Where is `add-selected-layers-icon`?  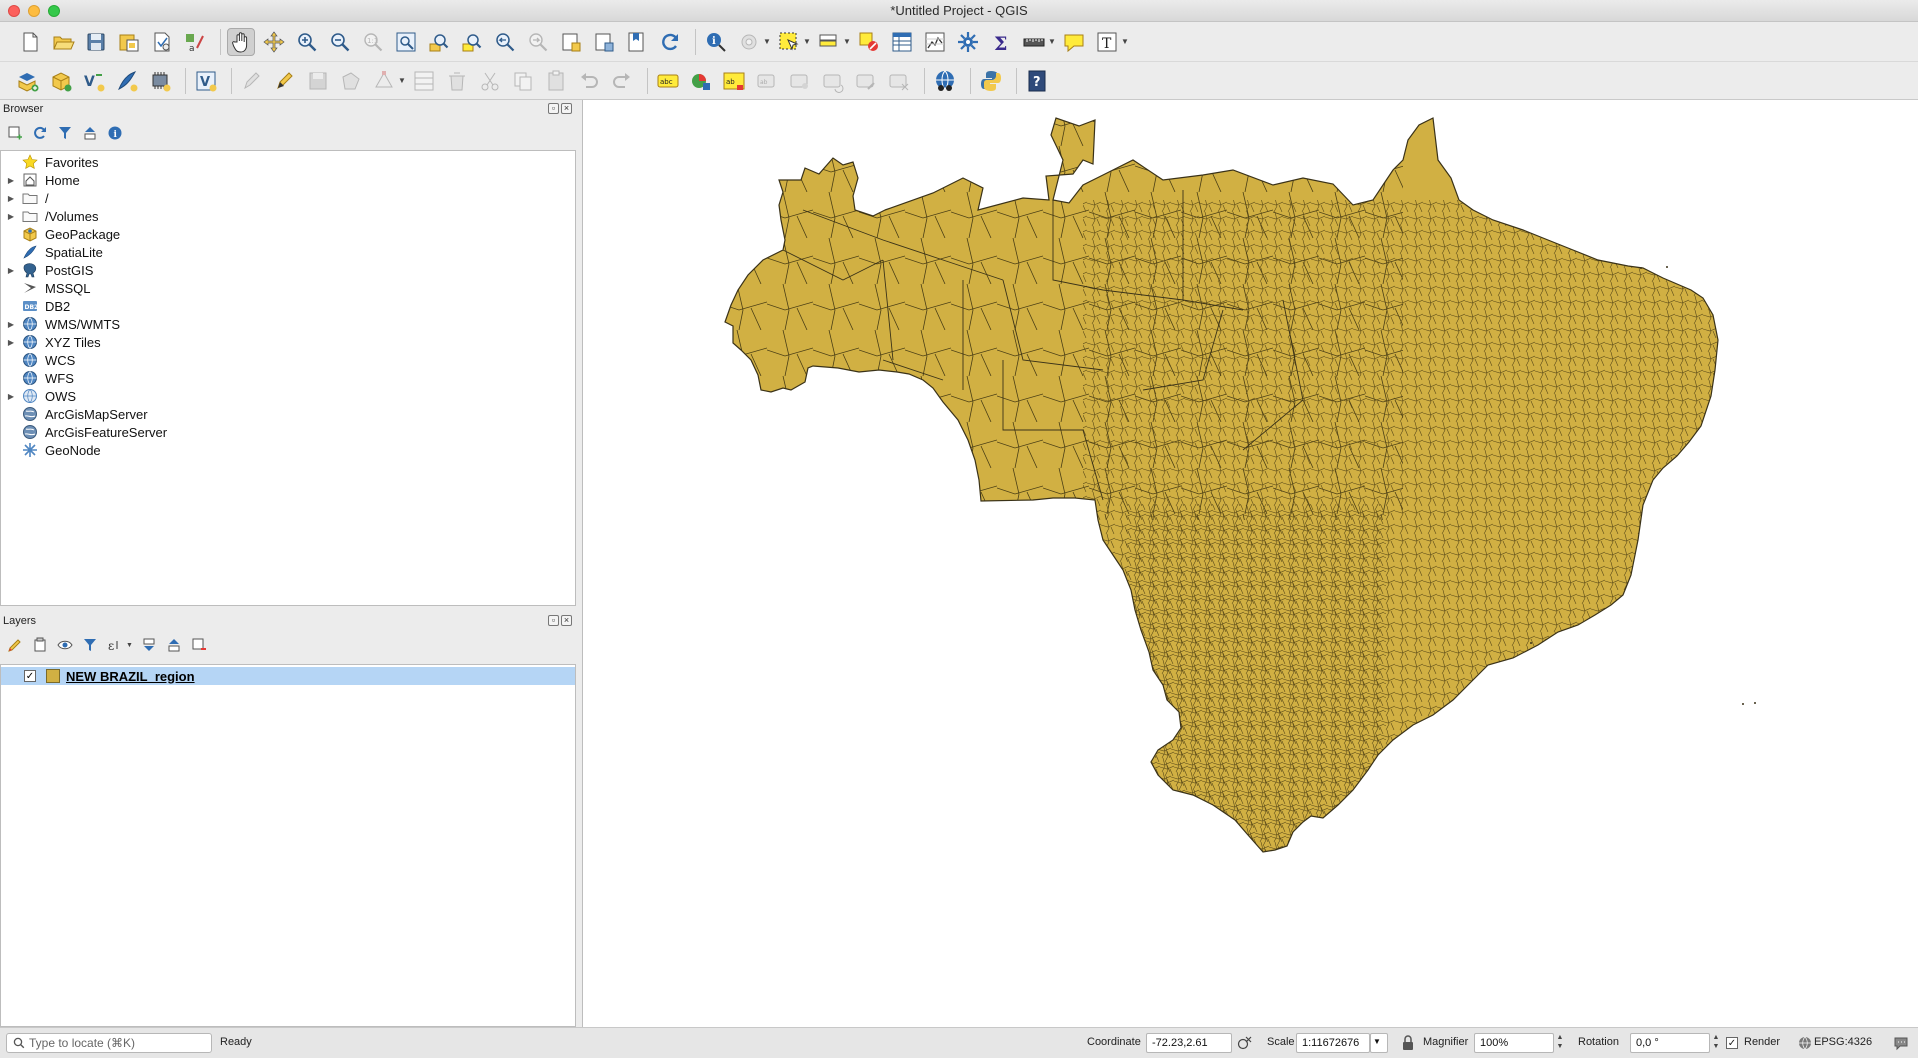 add-selected-layers-icon is located at coordinates (15, 133).